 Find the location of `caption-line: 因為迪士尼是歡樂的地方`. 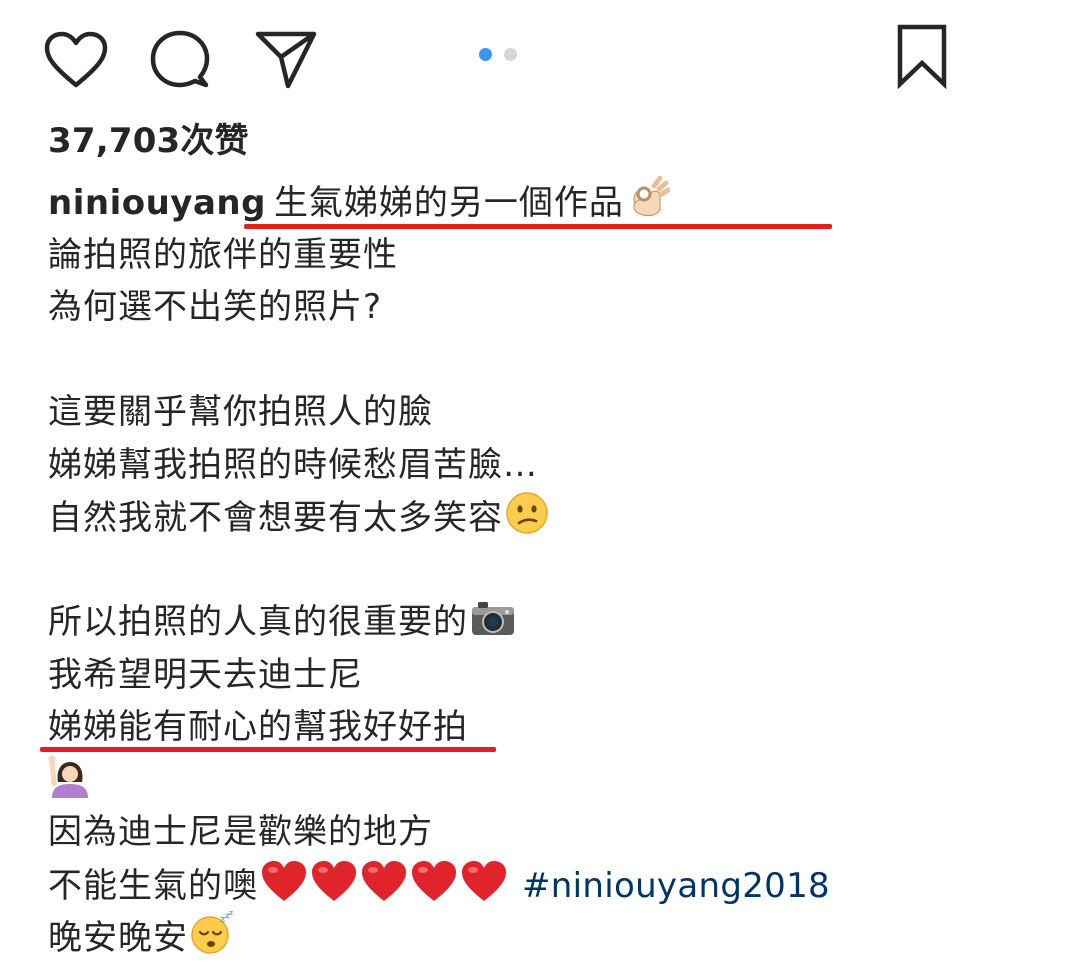

caption-line: 因為迪士尼是歡樂的地方 is located at coordinates (548, 832).